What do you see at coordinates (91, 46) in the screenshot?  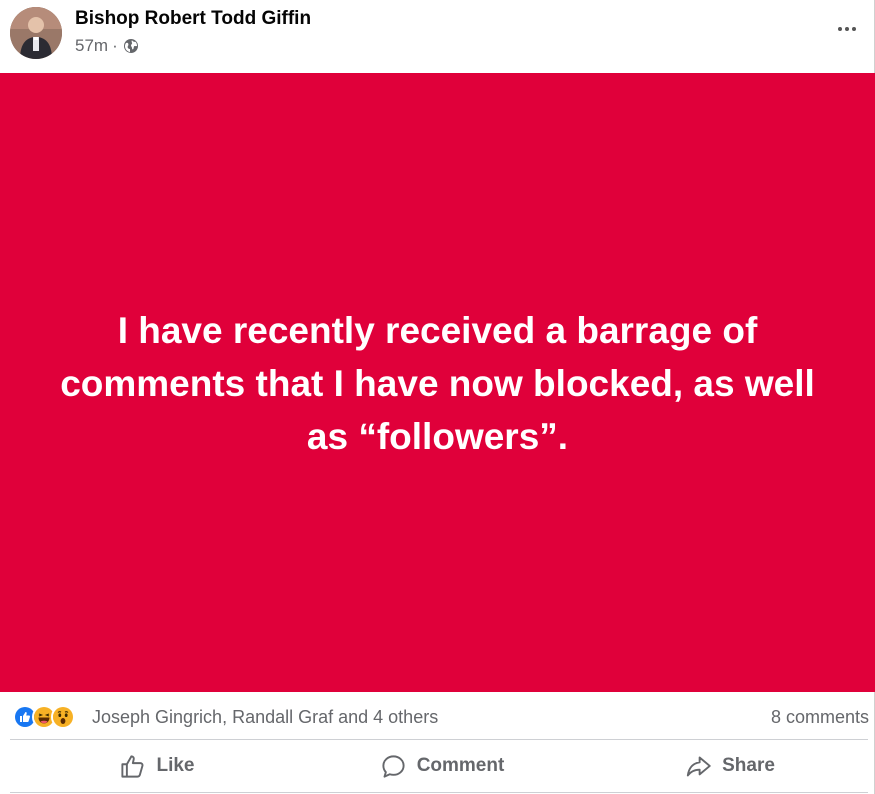 I see `post-timestamp: 57m` at bounding box center [91, 46].